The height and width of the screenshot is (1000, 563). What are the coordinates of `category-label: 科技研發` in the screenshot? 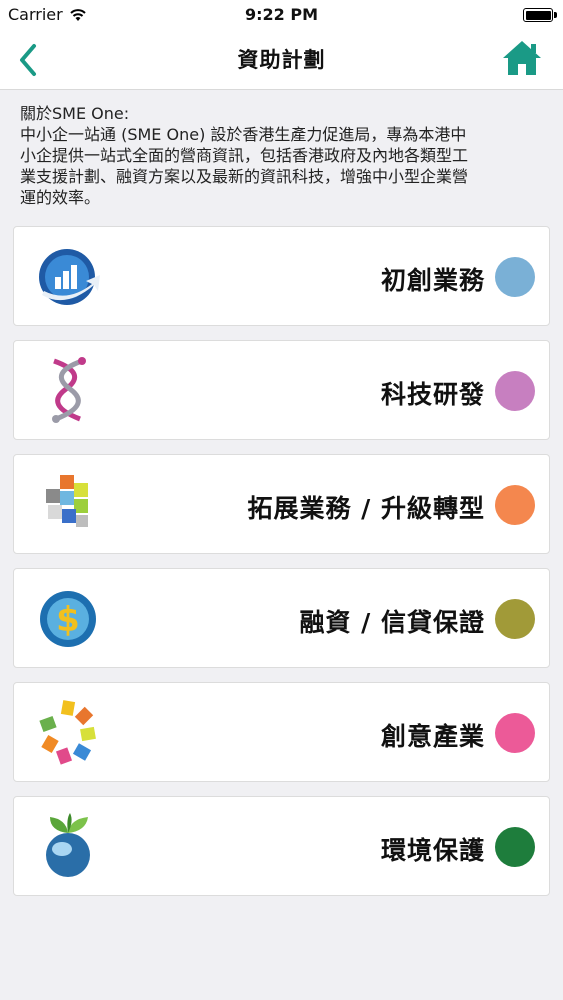 It's located at (432, 394).